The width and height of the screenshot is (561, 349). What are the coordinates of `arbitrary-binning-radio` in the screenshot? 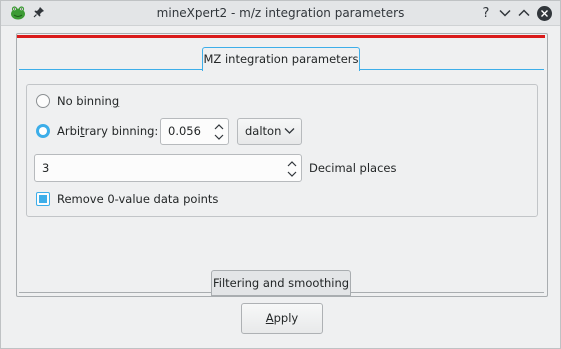 It's located at (43, 131).